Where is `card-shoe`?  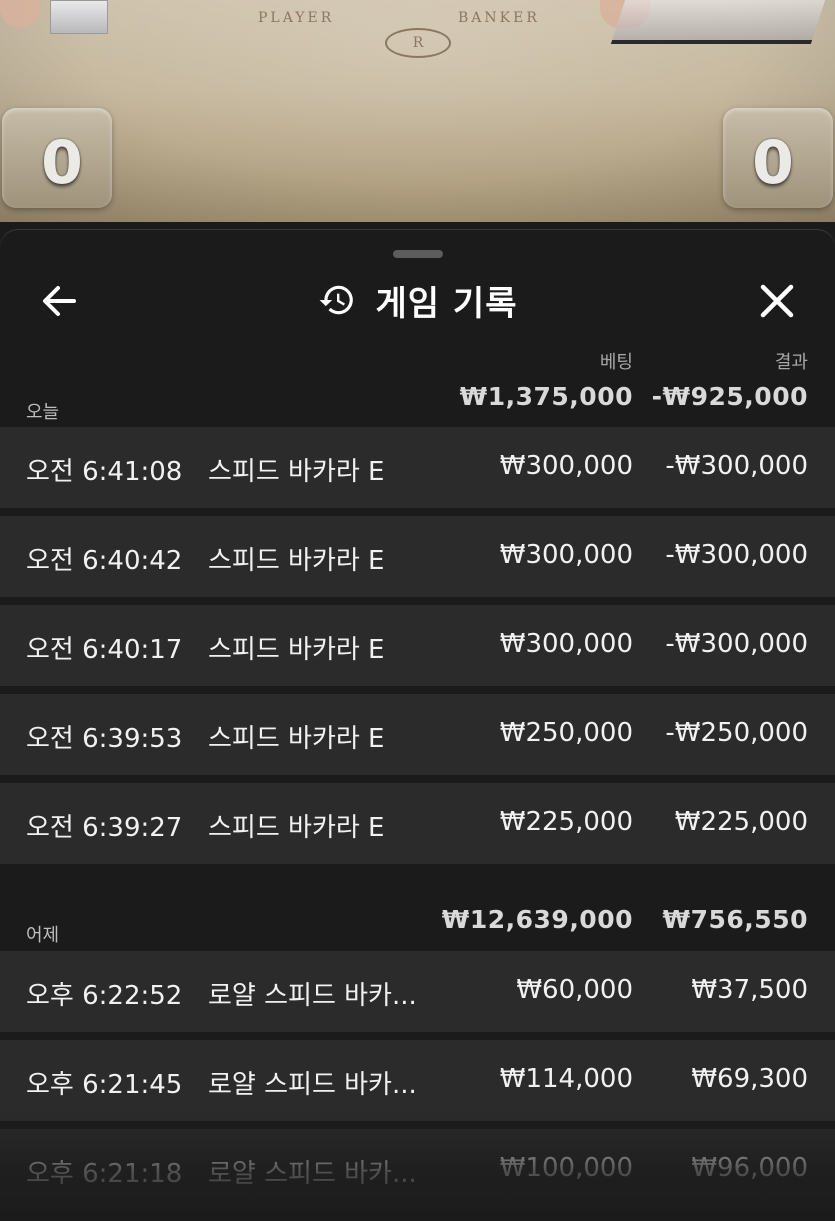
card-shoe is located at coordinates (718, 22).